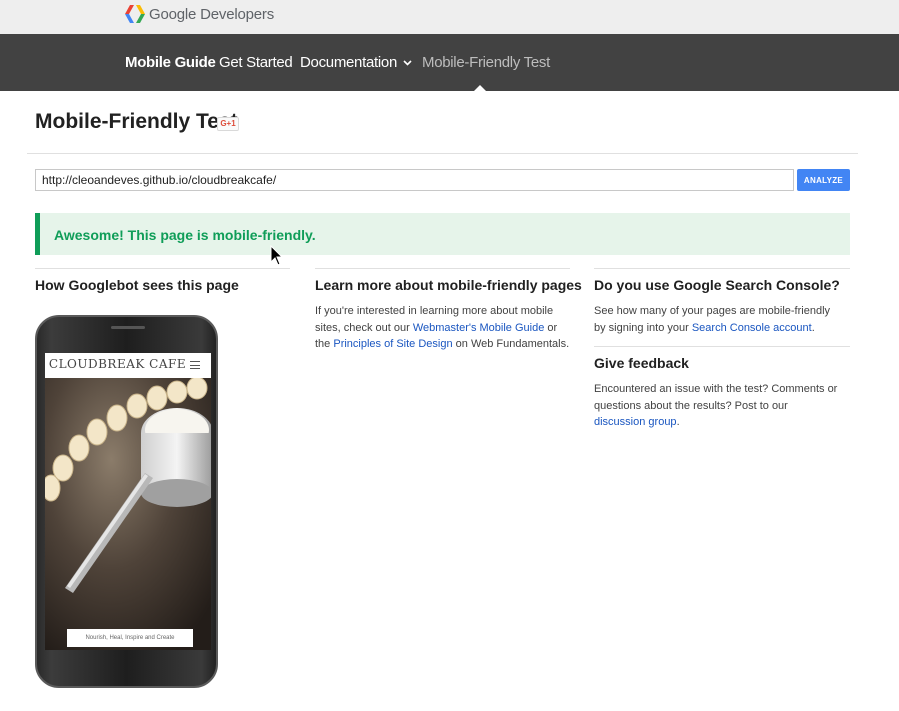  Describe the element at coordinates (717, 285) in the screenshot. I see `search-console-heading: Do you use Google Search Console?` at that location.